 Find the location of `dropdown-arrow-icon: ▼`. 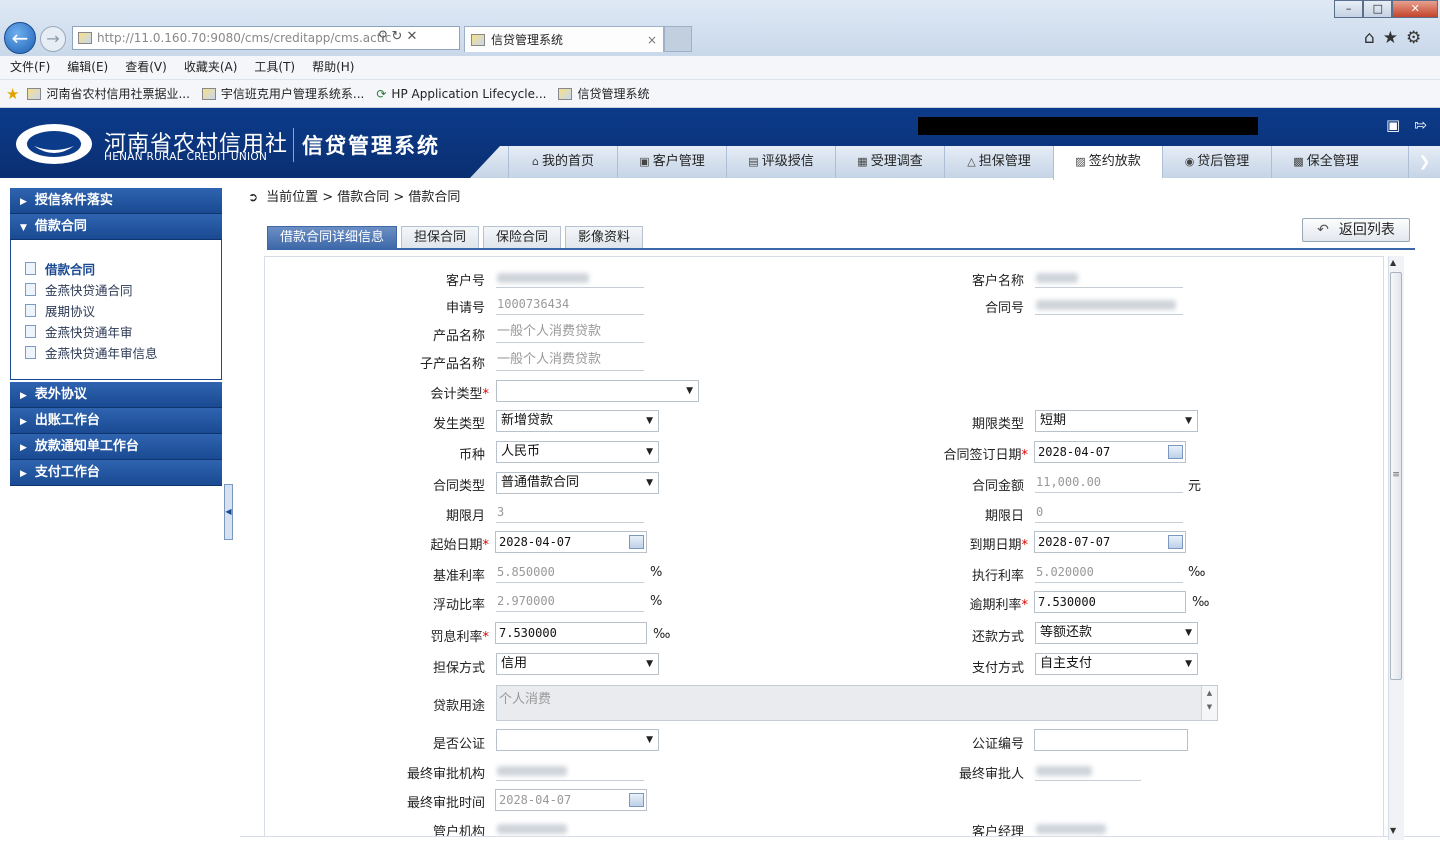

dropdown-arrow-icon: ▼ is located at coordinates (649, 740).